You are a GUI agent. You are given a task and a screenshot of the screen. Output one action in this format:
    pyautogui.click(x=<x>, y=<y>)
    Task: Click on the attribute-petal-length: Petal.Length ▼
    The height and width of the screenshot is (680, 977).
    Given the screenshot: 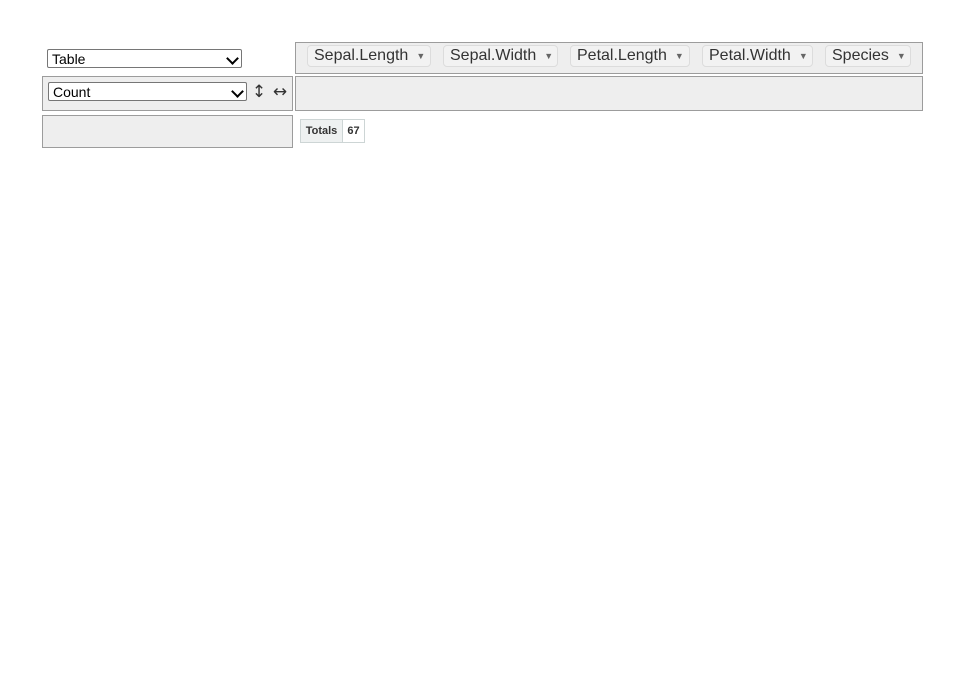 What is the action you would take?
    pyautogui.click(x=630, y=56)
    